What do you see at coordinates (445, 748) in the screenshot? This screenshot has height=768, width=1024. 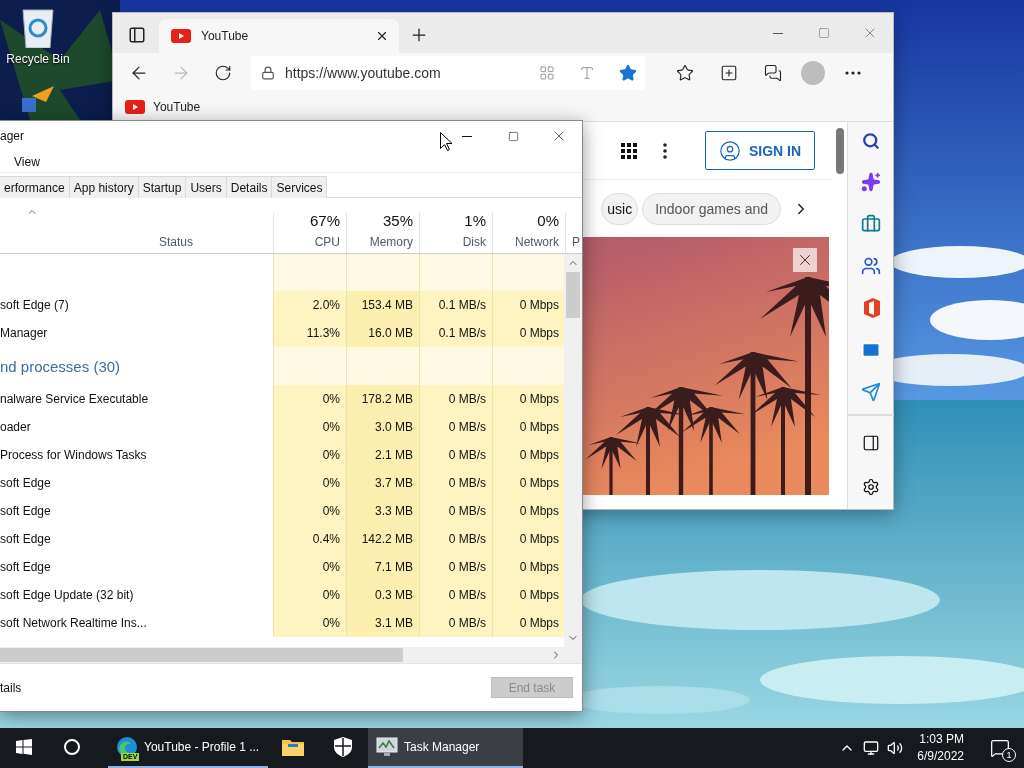 I see `taskbar-button: Task Manager` at bounding box center [445, 748].